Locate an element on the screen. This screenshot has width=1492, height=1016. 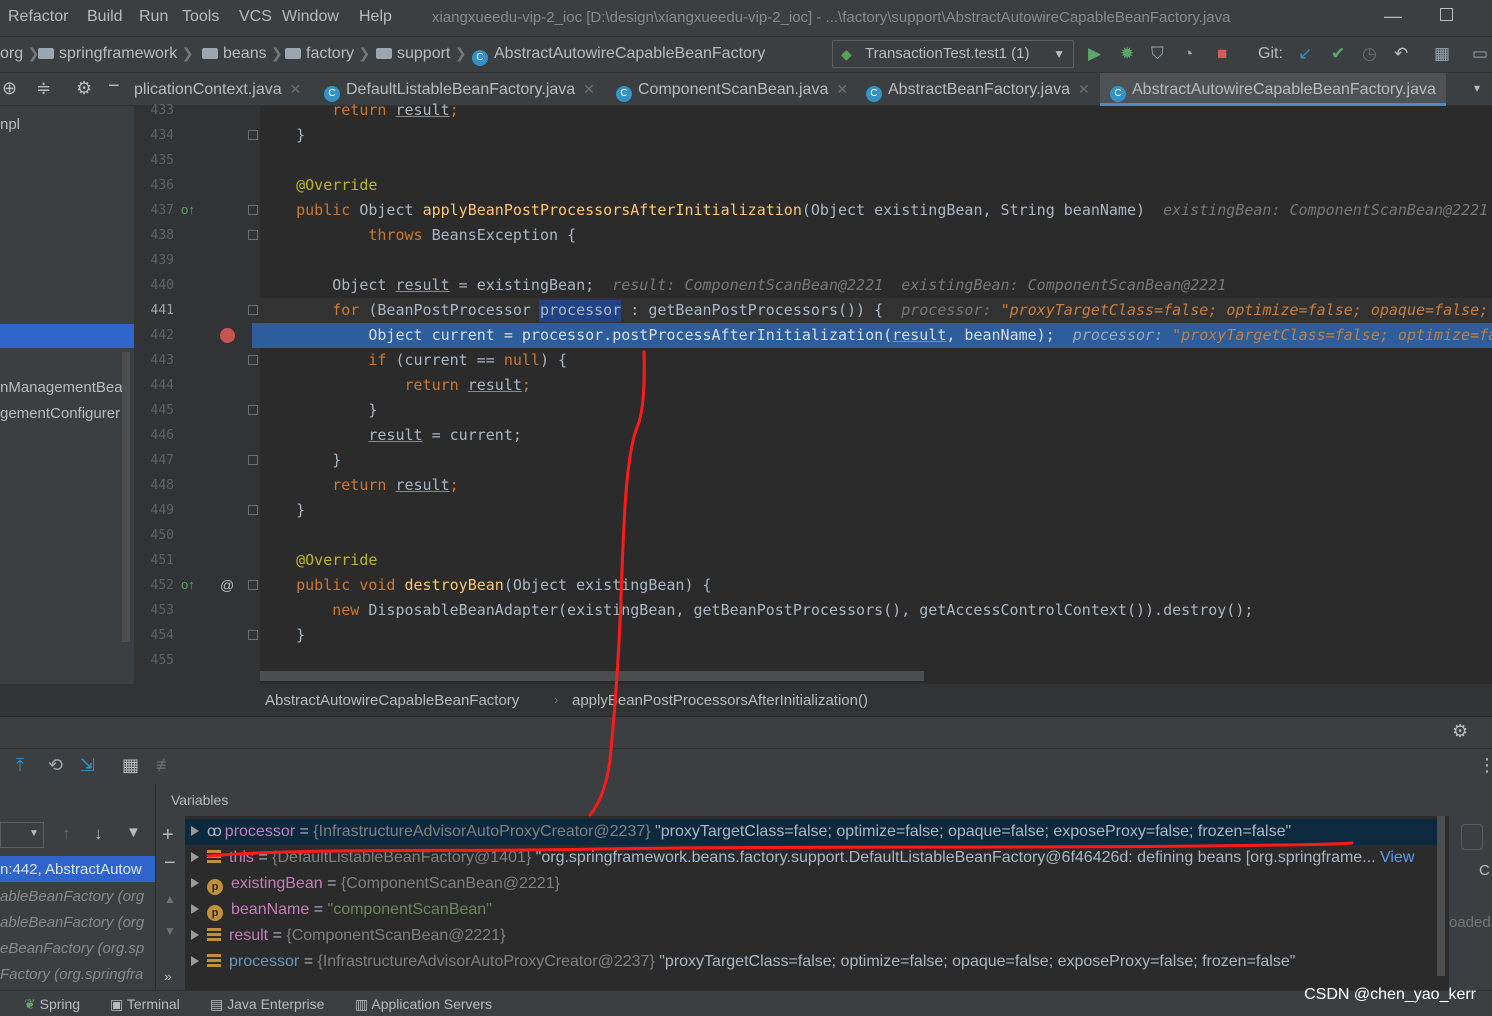
menu-run: Run is located at coordinates (153, 17).